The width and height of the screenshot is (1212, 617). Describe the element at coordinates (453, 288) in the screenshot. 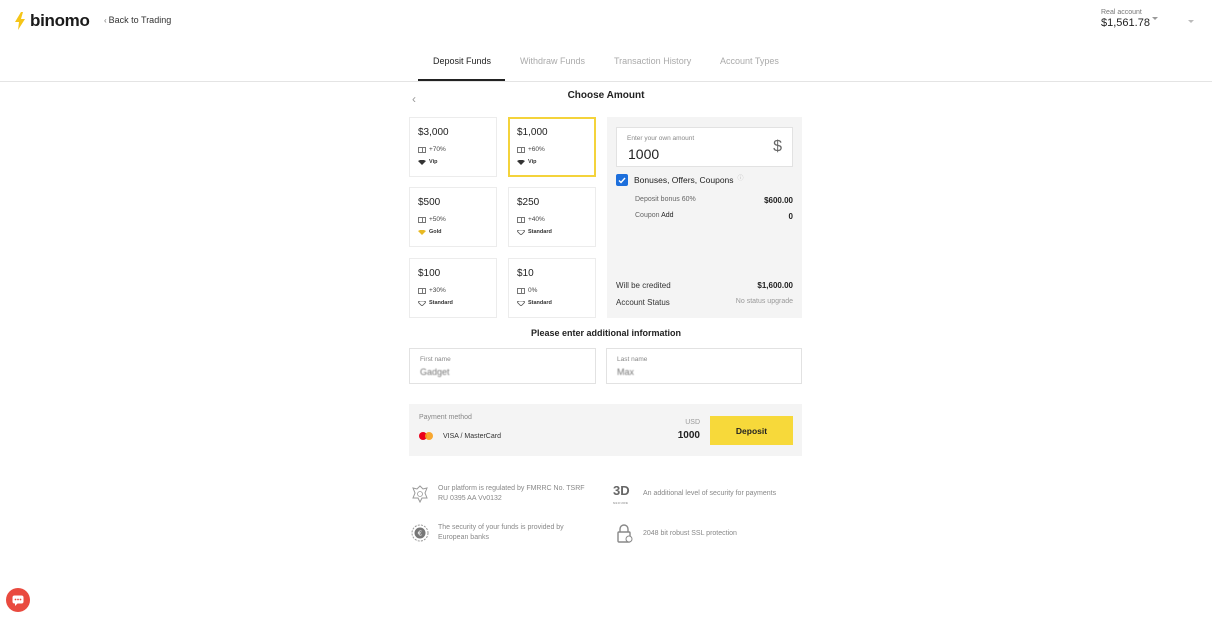

I see `amount-card-100: $100 +30% Standard` at that location.